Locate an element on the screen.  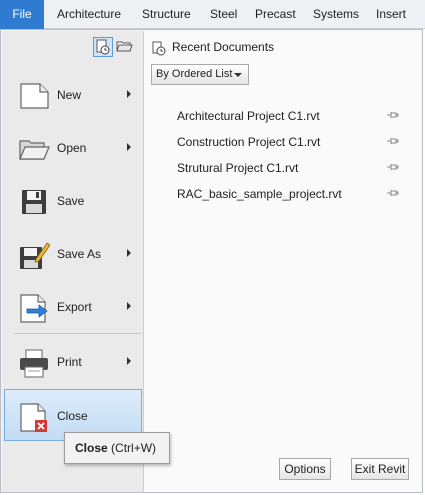
recent-documents-title: Recent Documents is located at coordinates (223, 47).